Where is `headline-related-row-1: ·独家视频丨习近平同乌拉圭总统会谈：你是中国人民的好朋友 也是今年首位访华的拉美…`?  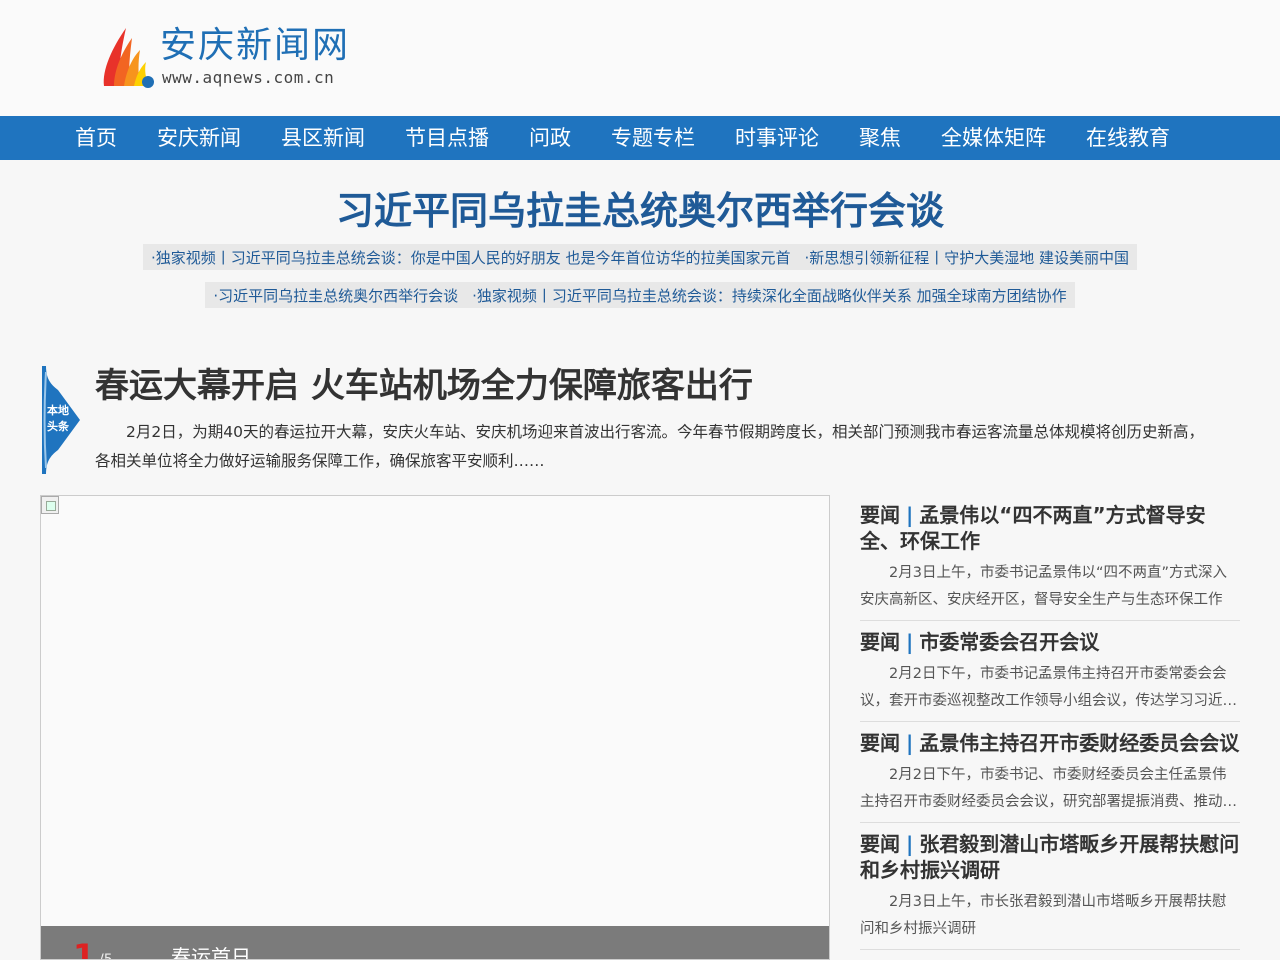 headline-related-row-1: ·独家视频丨习近平同乌拉圭总统会谈：你是中国人民的好朋友 也是今年首位访华的拉美… is located at coordinates (640, 257).